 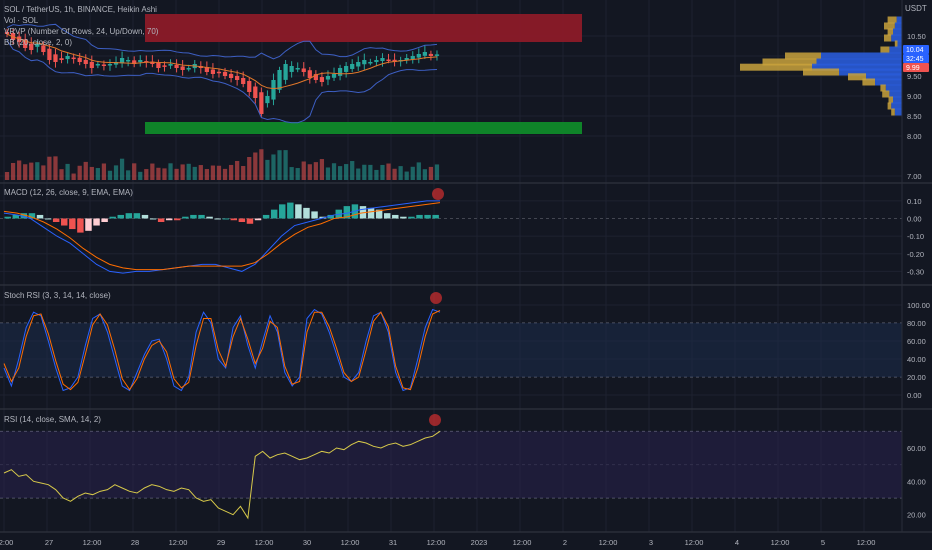 What do you see at coordinates (363, 28) in the screenshot?
I see `supply-zone` at bounding box center [363, 28].